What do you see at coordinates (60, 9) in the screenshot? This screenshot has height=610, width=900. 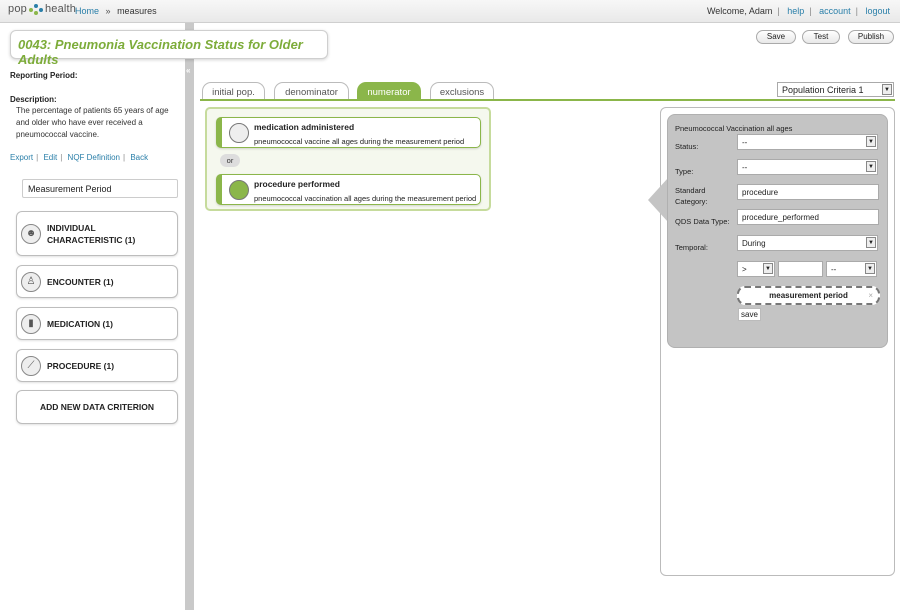 I see `logo-text-right: health` at bounding box center [60, 9].